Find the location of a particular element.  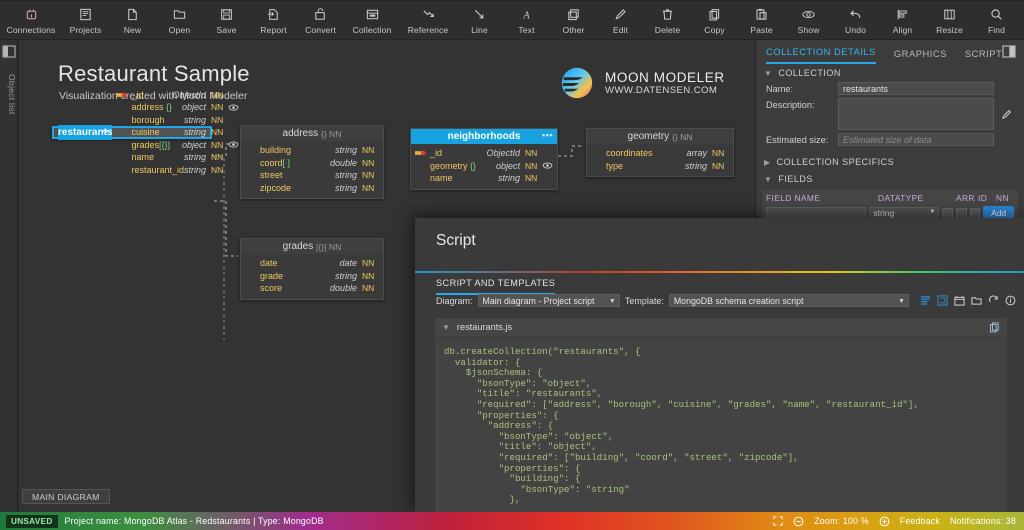

field-row: borough string NN is located at coordinates (177, 119).